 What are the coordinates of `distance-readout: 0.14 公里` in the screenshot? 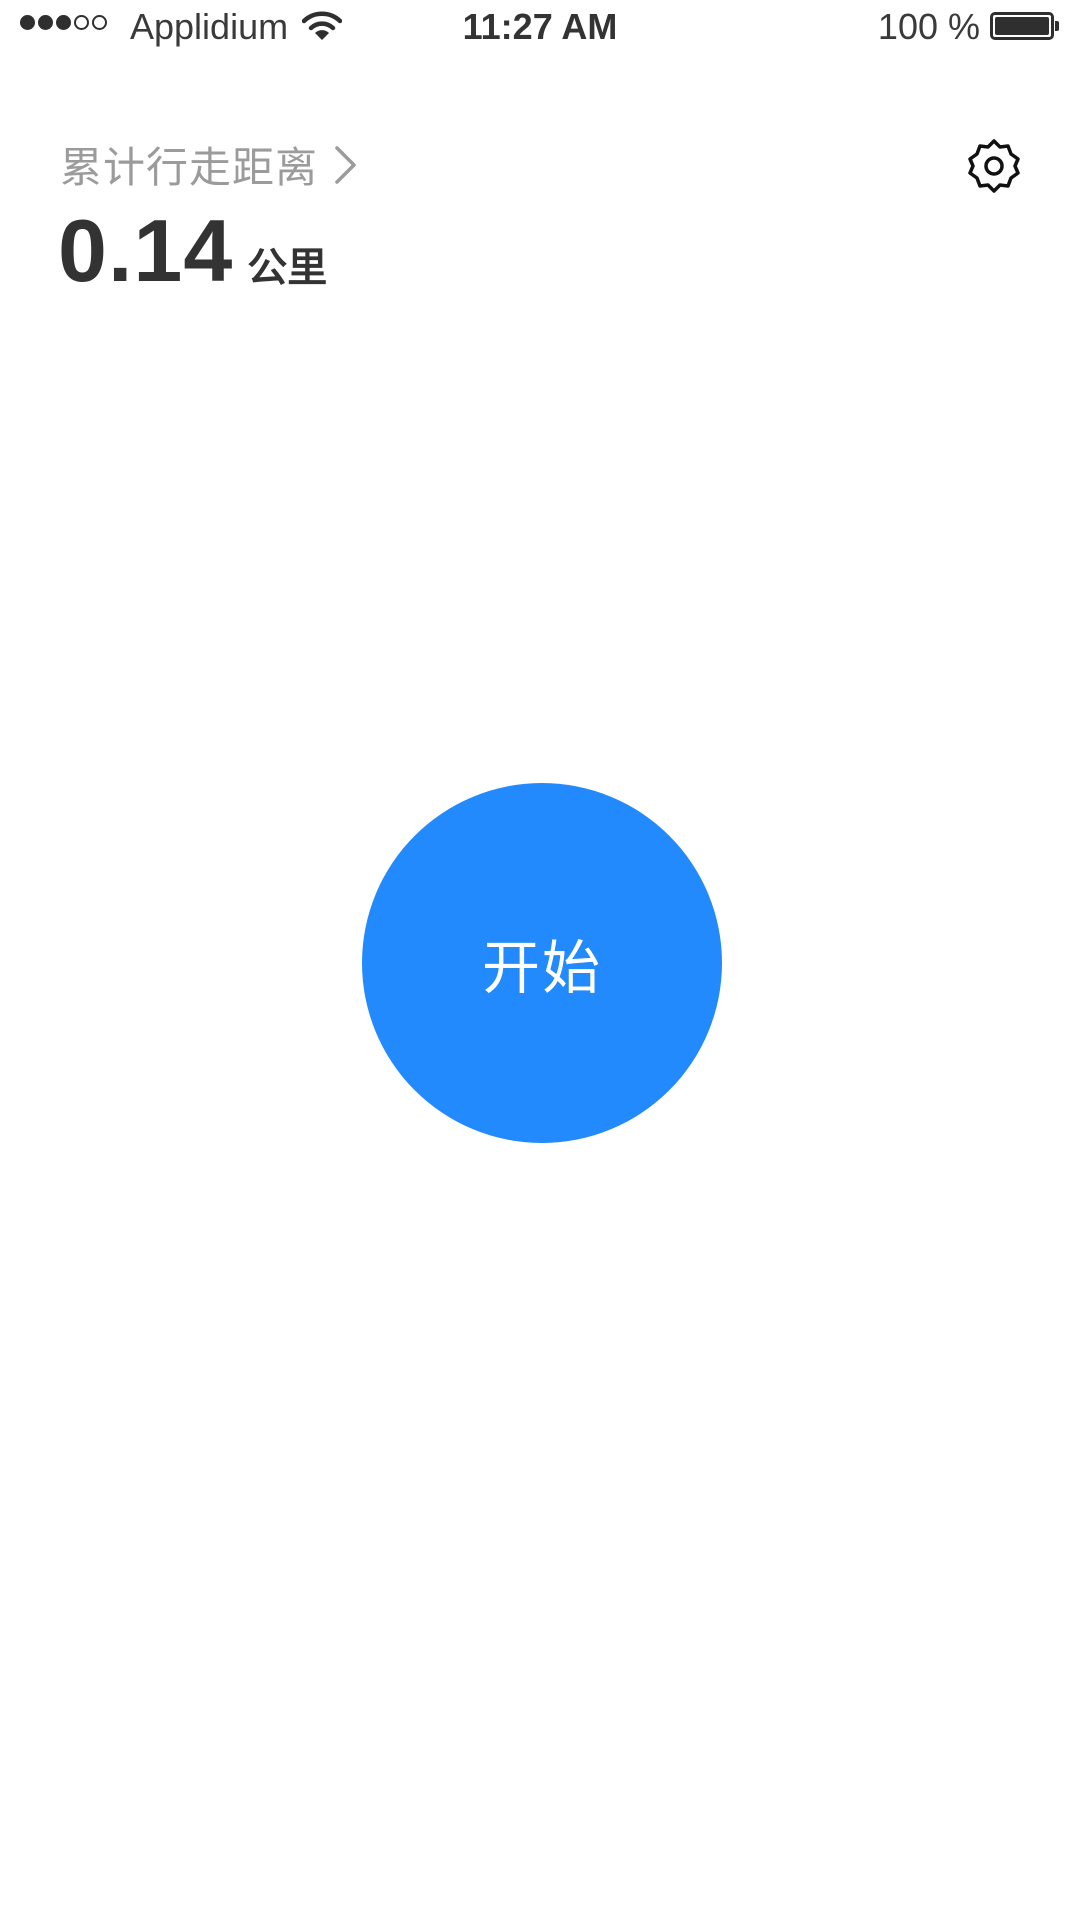 It's located at (192, 251).